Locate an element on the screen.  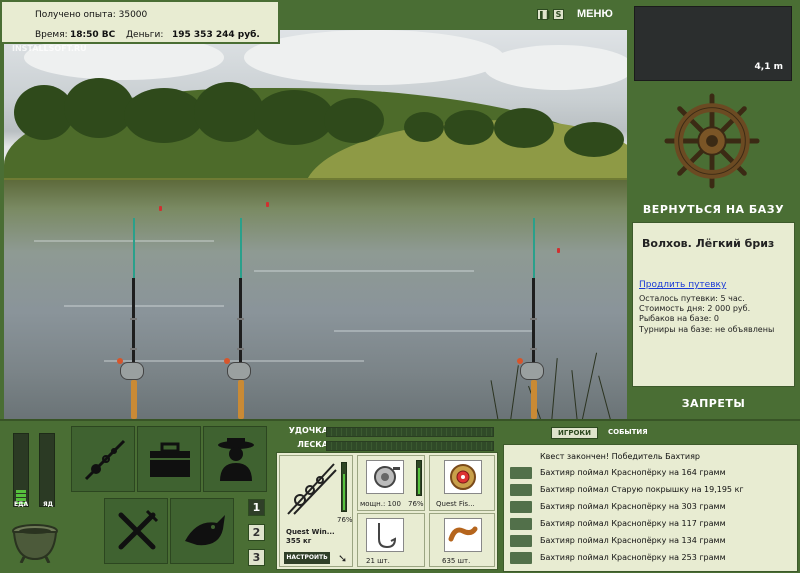
rod-slot-1-button: 1 is located at coordinates (256, 507).